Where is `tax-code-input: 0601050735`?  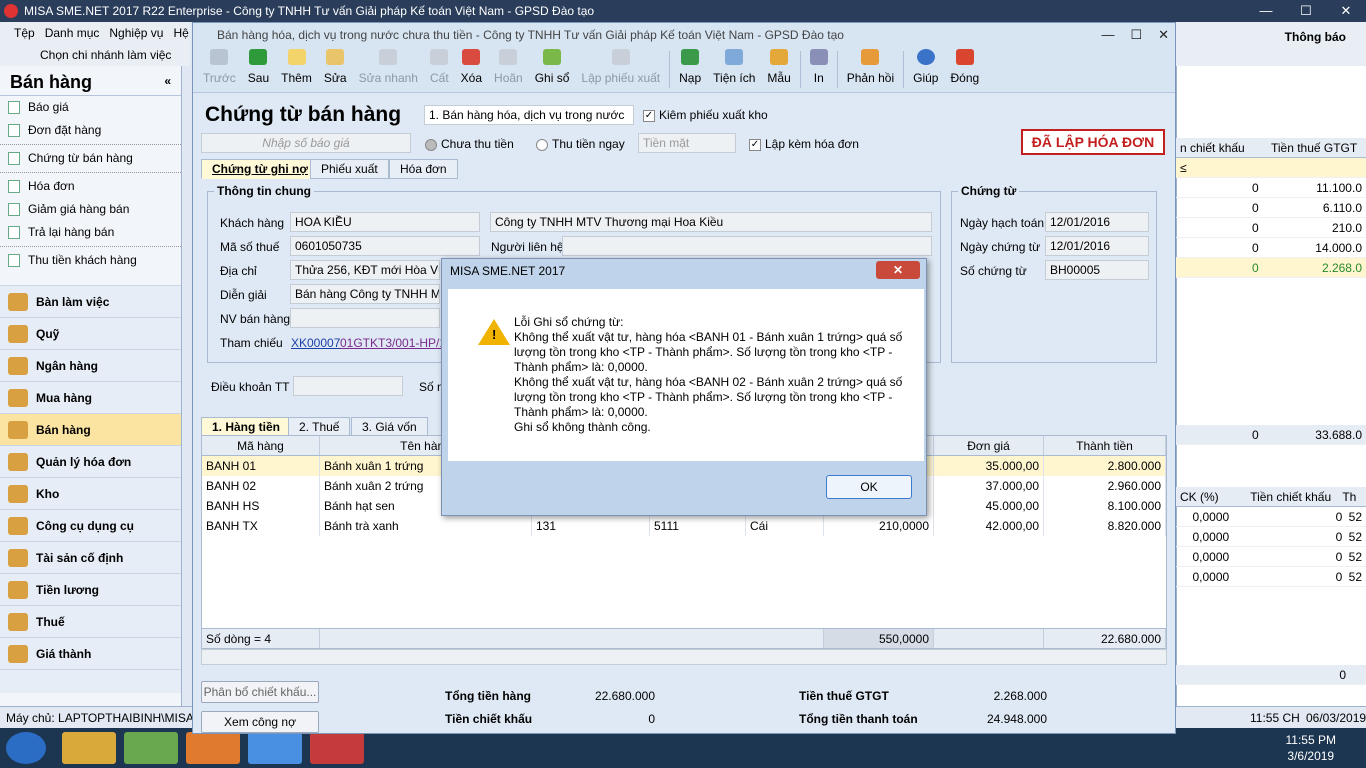
tax-code-input: 0601050735 is located at coordinates (385, 246).